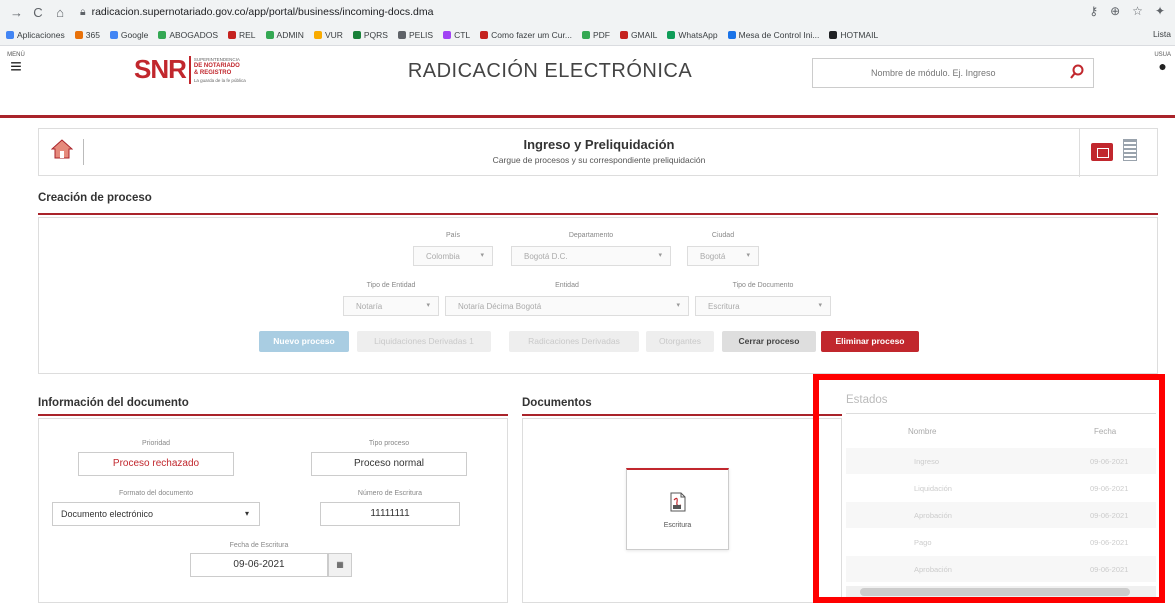  Describe the element at coordinates (677, 525) in the screenshot. I see `escritura-label: Escritura` at that location.